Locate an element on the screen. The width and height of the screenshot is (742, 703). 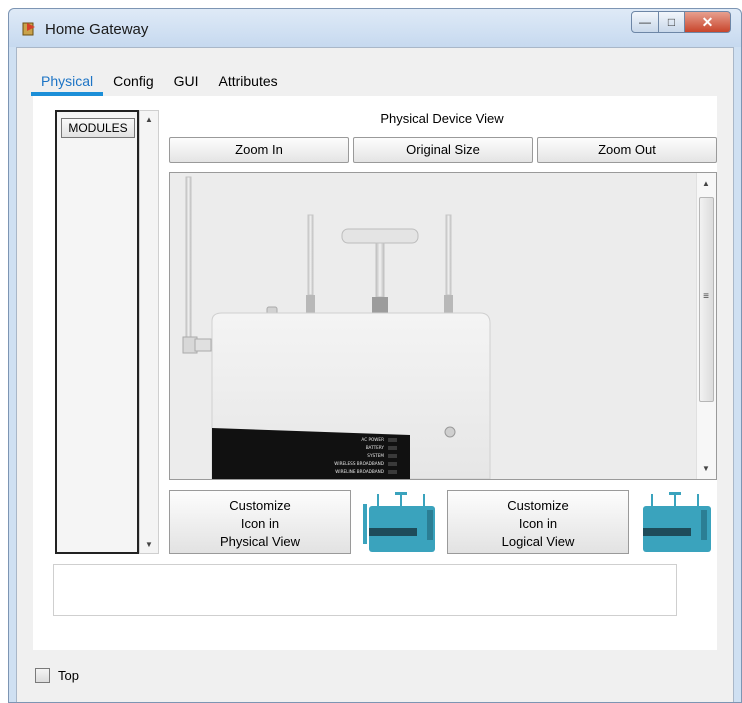
tab-bar: Physical Config GUI Attributes is located at coordinates (159, 82).